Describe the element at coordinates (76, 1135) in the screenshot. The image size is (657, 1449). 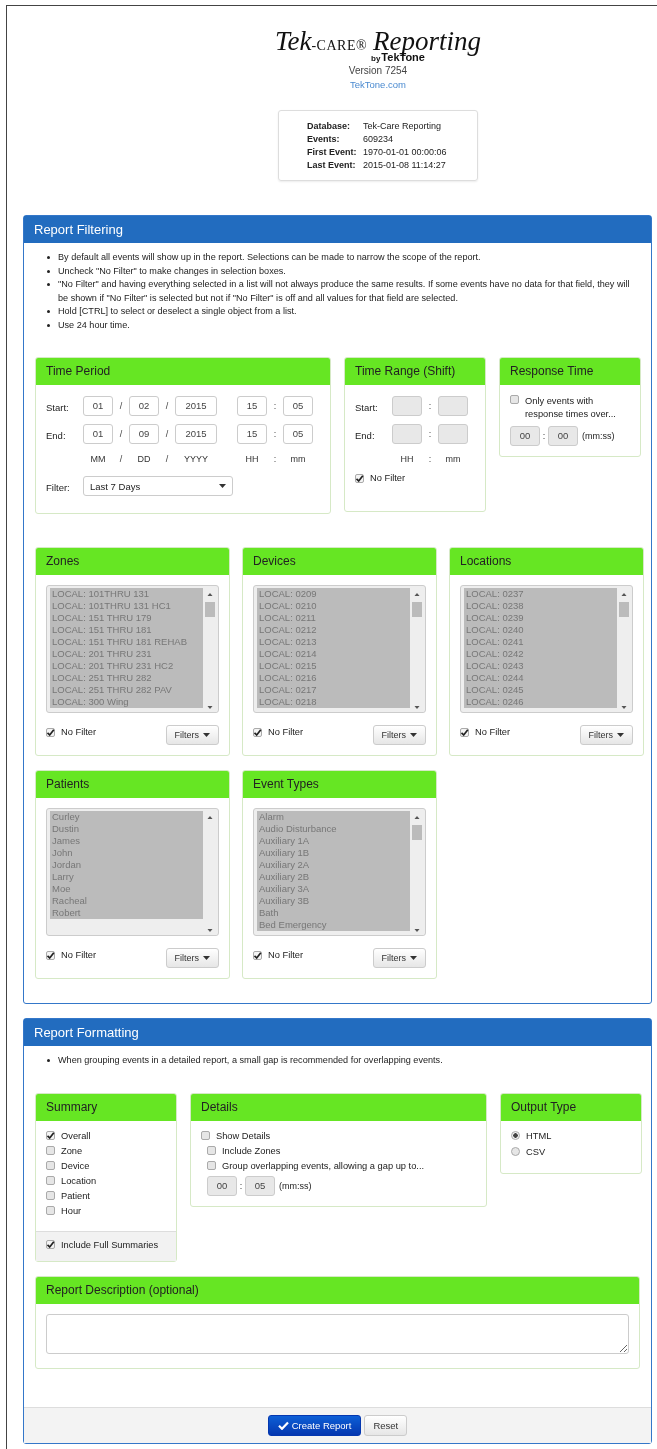
I see `option-label: Overall` at that location.